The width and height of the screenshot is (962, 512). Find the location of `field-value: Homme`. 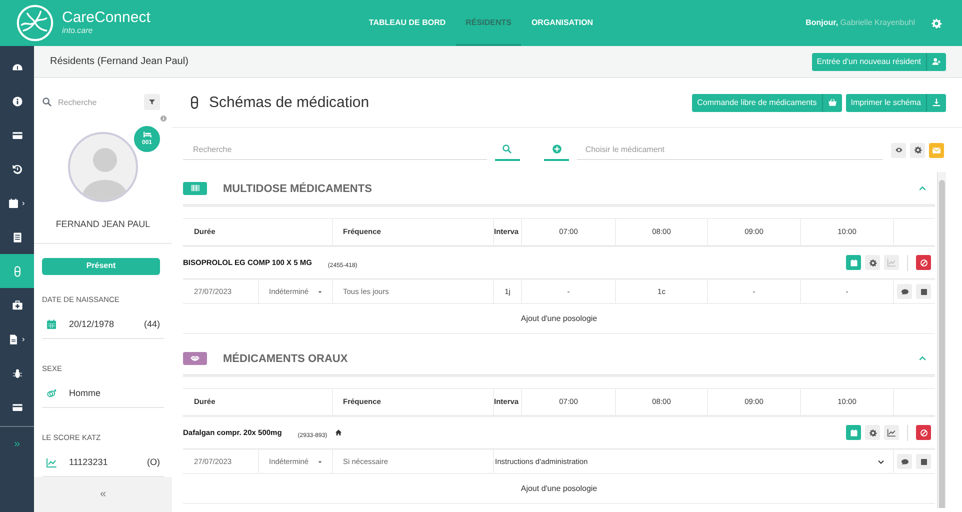

field-value: Homme is located at coordinates (85, 393).